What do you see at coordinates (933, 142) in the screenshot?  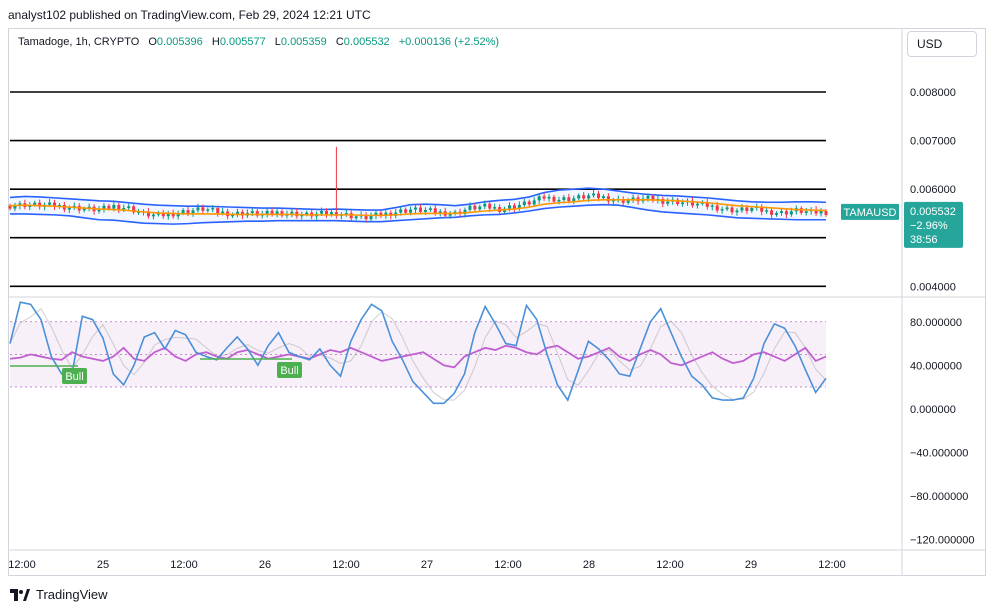 I see `price-tick-label: 0.007000` at bounding box center [933, 142].